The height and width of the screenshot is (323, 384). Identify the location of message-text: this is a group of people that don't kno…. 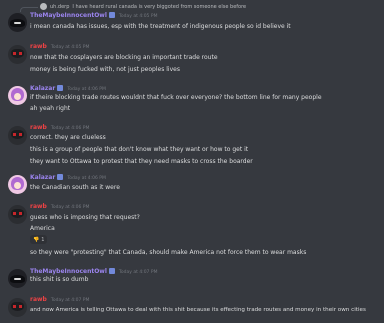
(139, 149).